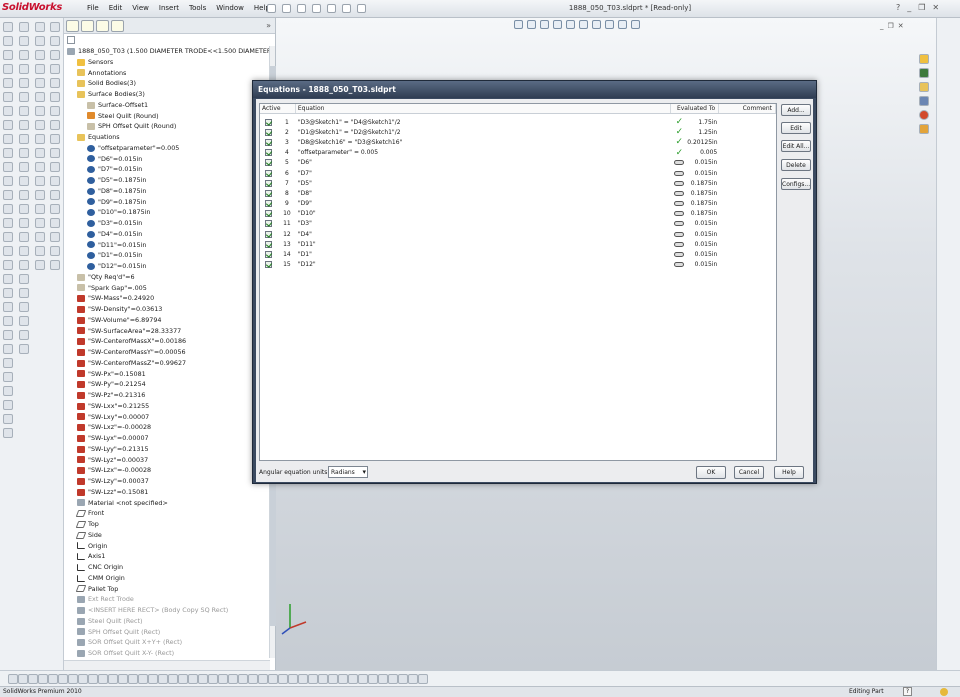 Image resolution: width=960 pixels, height=697 pixels. I want to click on tree-item: <INSERT HERE RECT> (Body Copy SQ Rect), so click(167, 610).